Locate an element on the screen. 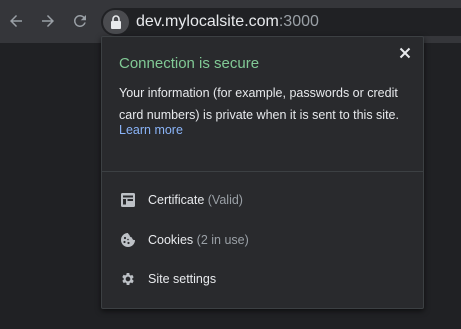 This screenshot has width=461, height=329. certificate-label: Certificate (Valid) is located at coordinates (195, 200).